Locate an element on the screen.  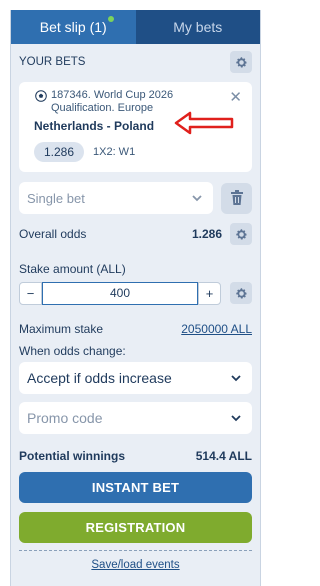
odds-settings-button is located at coordinates (241, 234).